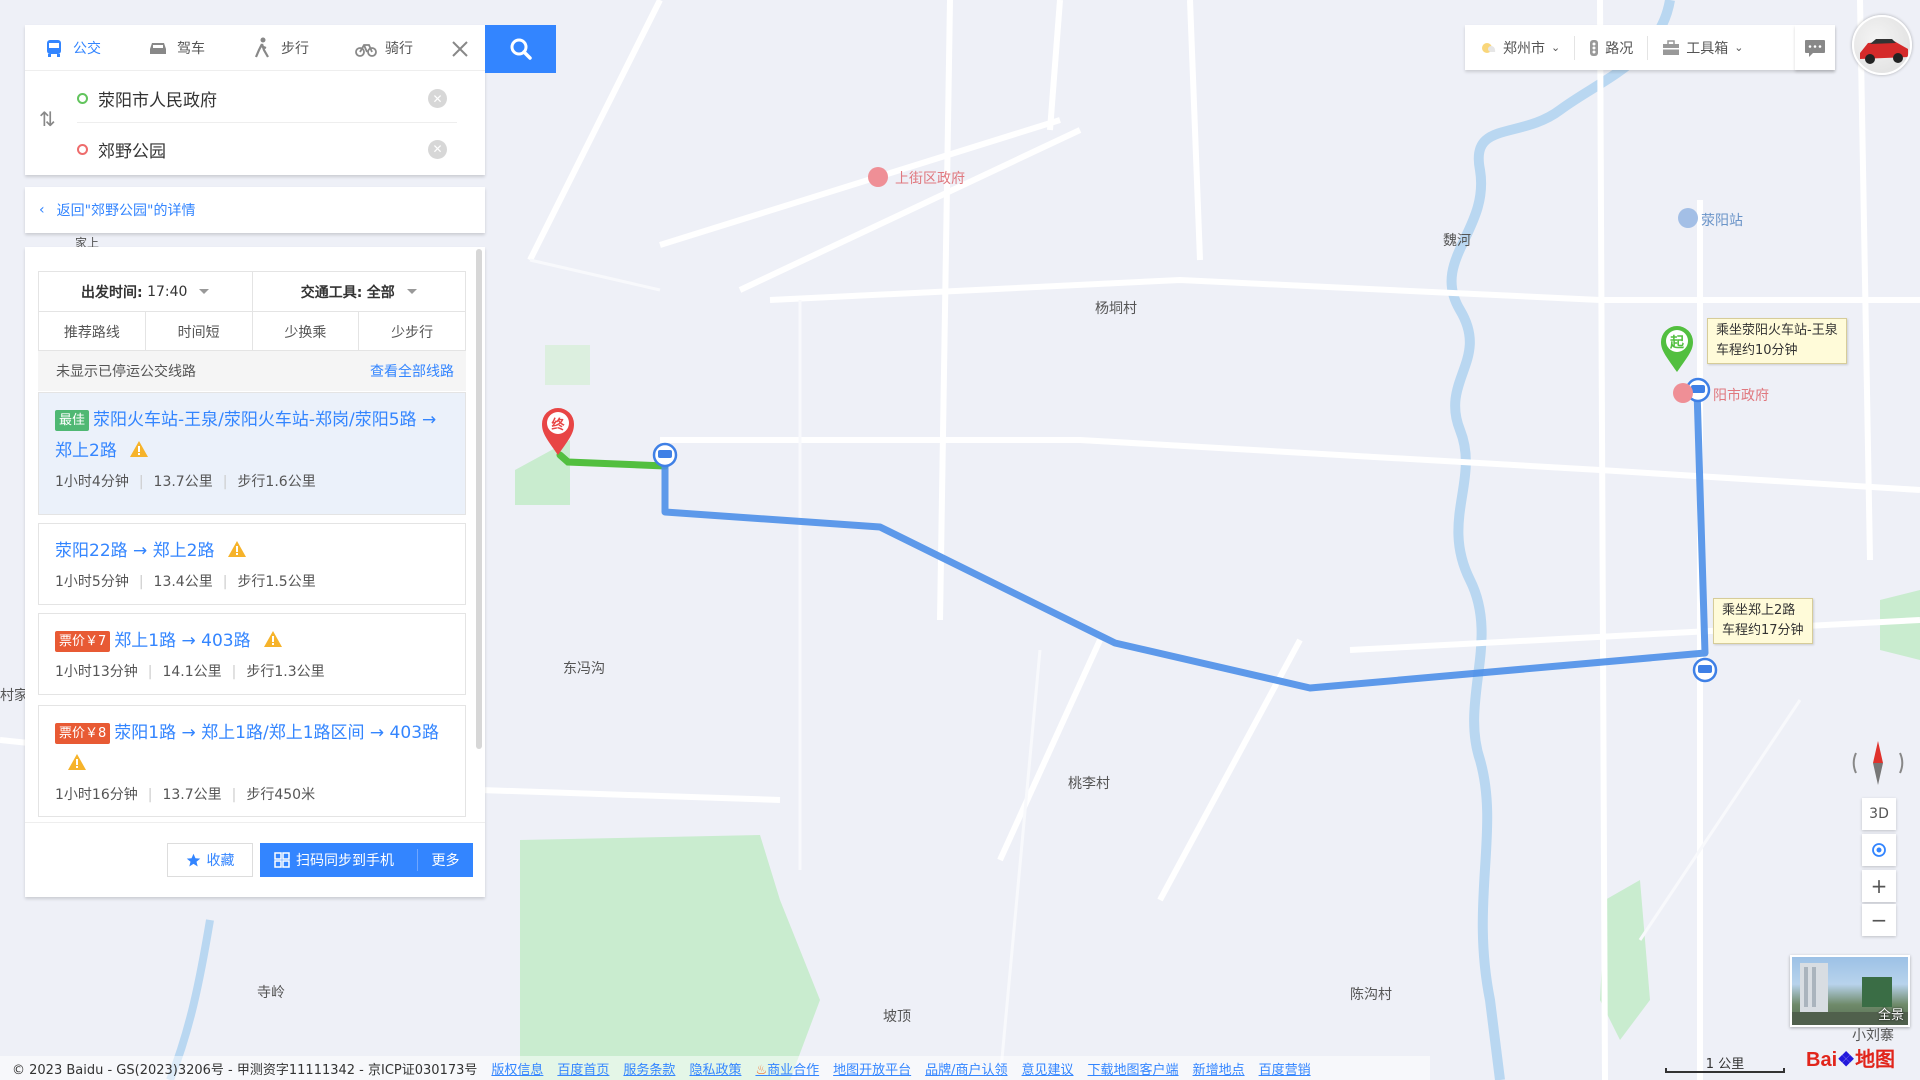 The image size is (1920, 1080). I want to click on end-dot-icon, so click(82, 149).